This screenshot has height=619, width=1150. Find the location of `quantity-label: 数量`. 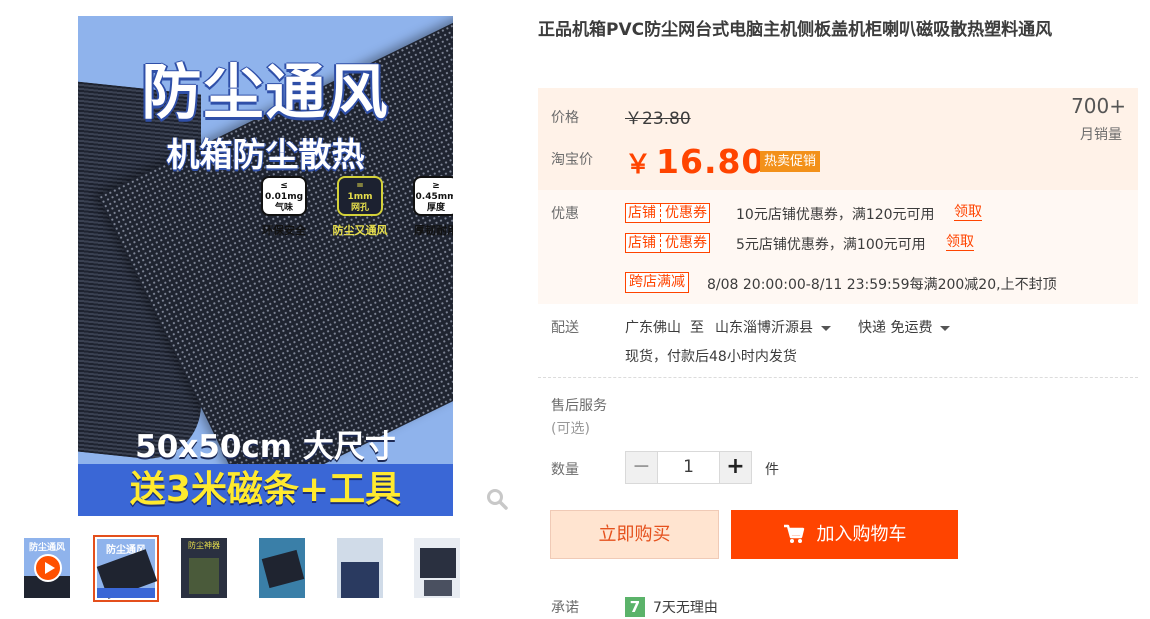

quantity-label: 数量 is located at coordinates (565, 470).